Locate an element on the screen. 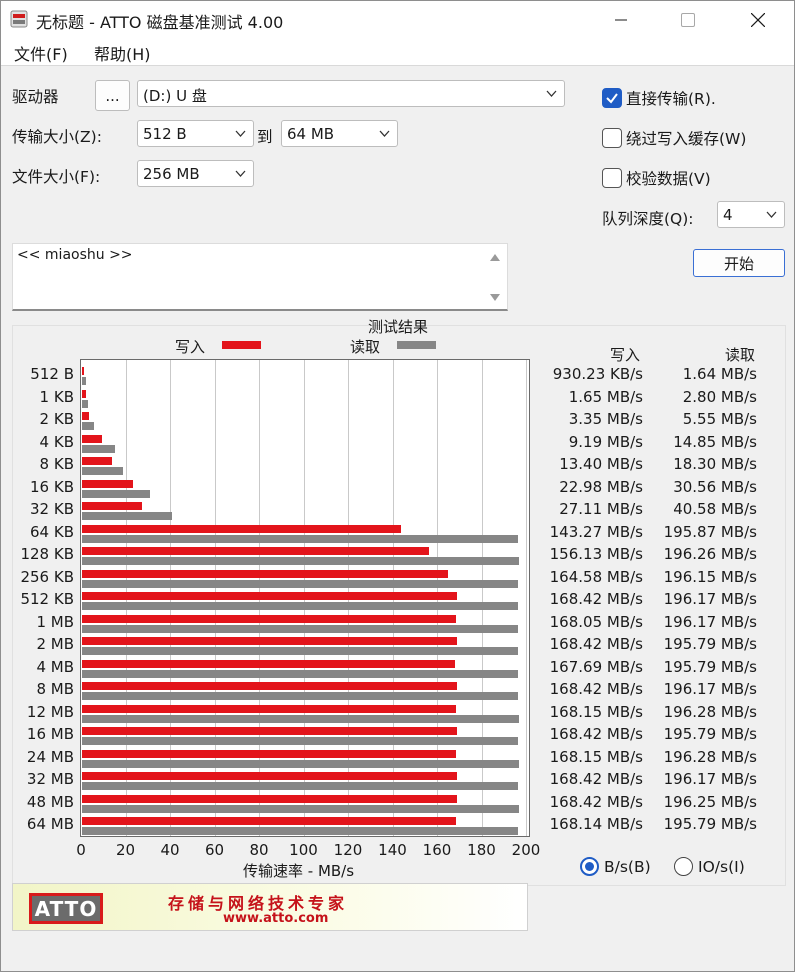 This screenshot has height=972, width=795. category-label: 1 MB is located at coordinates (55, 621).